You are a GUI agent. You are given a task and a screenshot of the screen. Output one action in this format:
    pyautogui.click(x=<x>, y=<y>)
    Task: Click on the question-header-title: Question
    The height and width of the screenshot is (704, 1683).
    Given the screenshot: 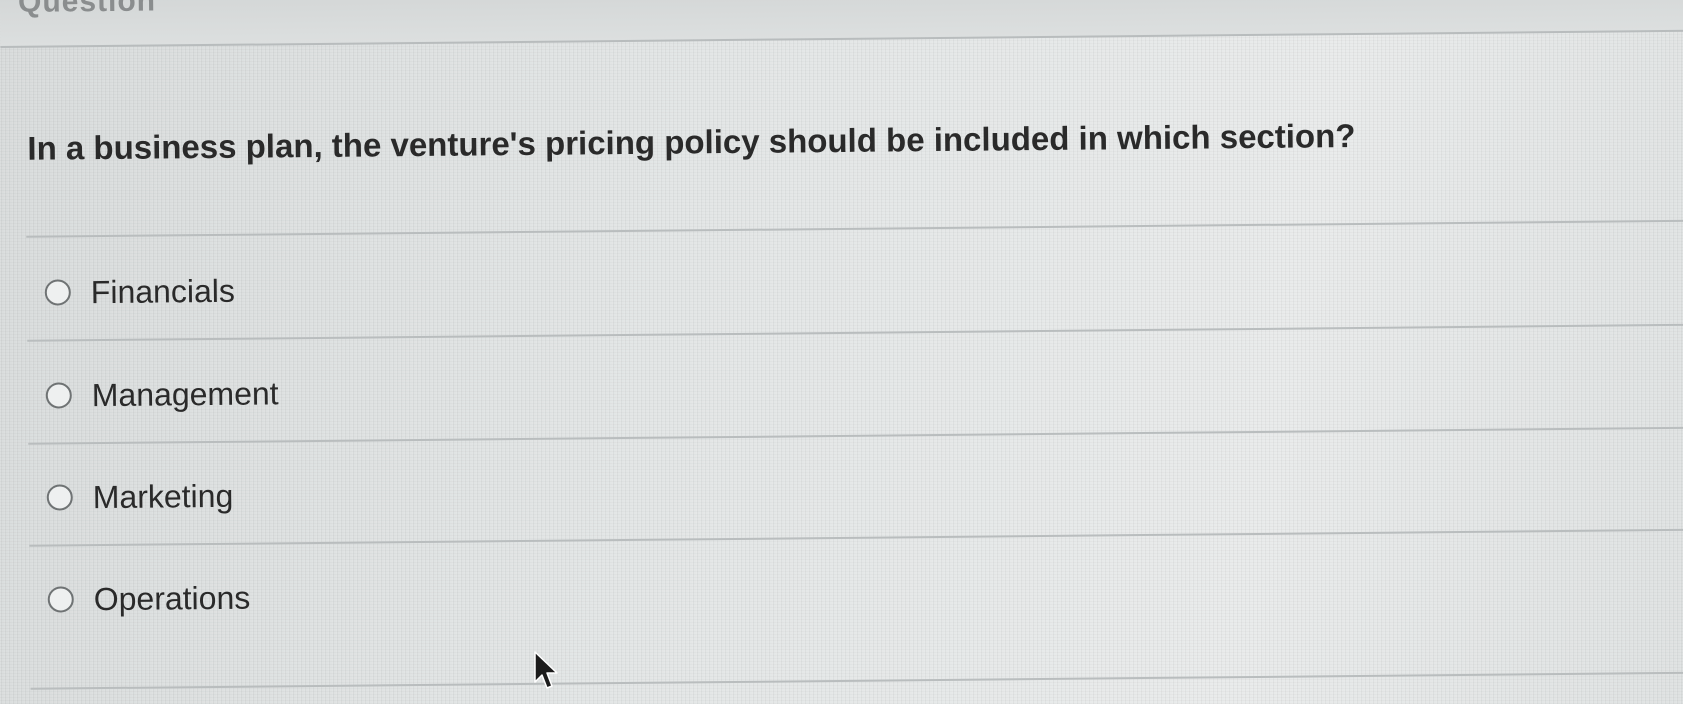 What is the action you would take?
    pyautogui.click(x=87, y=9)
    